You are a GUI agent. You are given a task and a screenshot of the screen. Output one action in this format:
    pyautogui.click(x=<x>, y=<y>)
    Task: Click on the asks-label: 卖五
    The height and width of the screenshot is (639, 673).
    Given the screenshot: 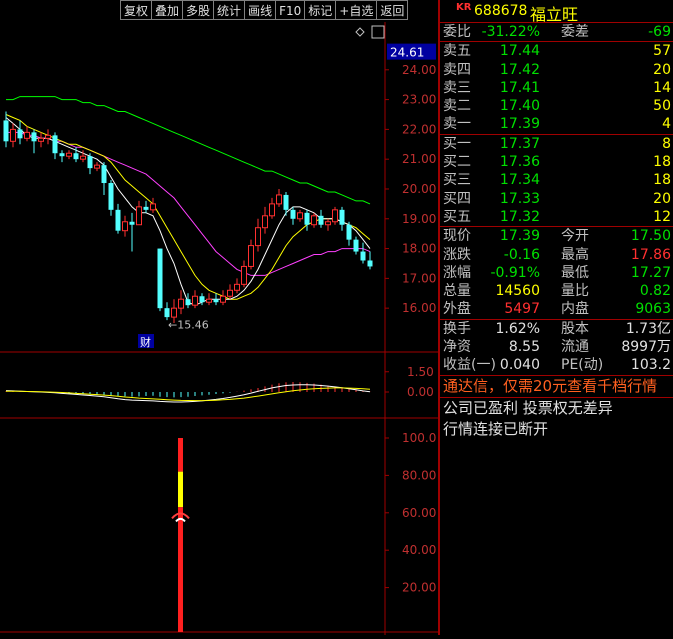 What is the action you would take?
    pyautogui.click(x=457, y=51)
    